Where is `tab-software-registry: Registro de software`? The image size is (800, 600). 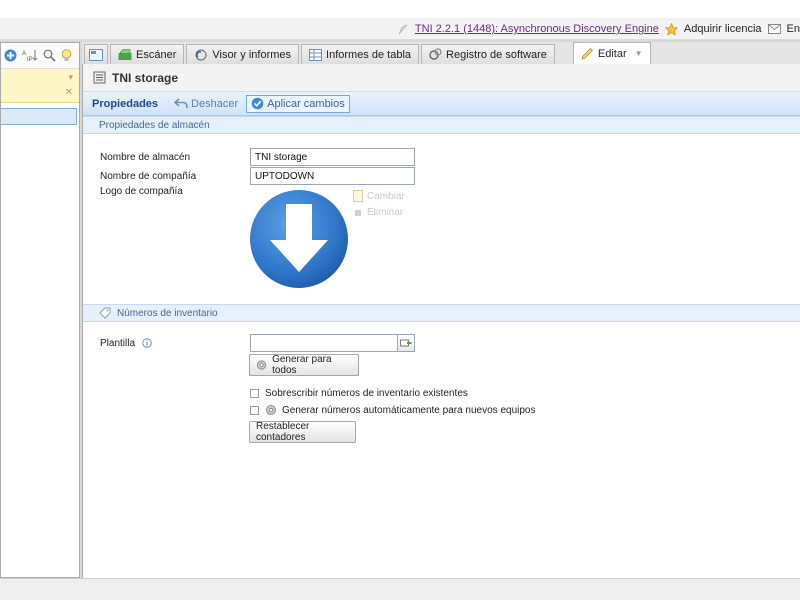 tab-software-registry: Registro de software is located at coordinates (488, 54).